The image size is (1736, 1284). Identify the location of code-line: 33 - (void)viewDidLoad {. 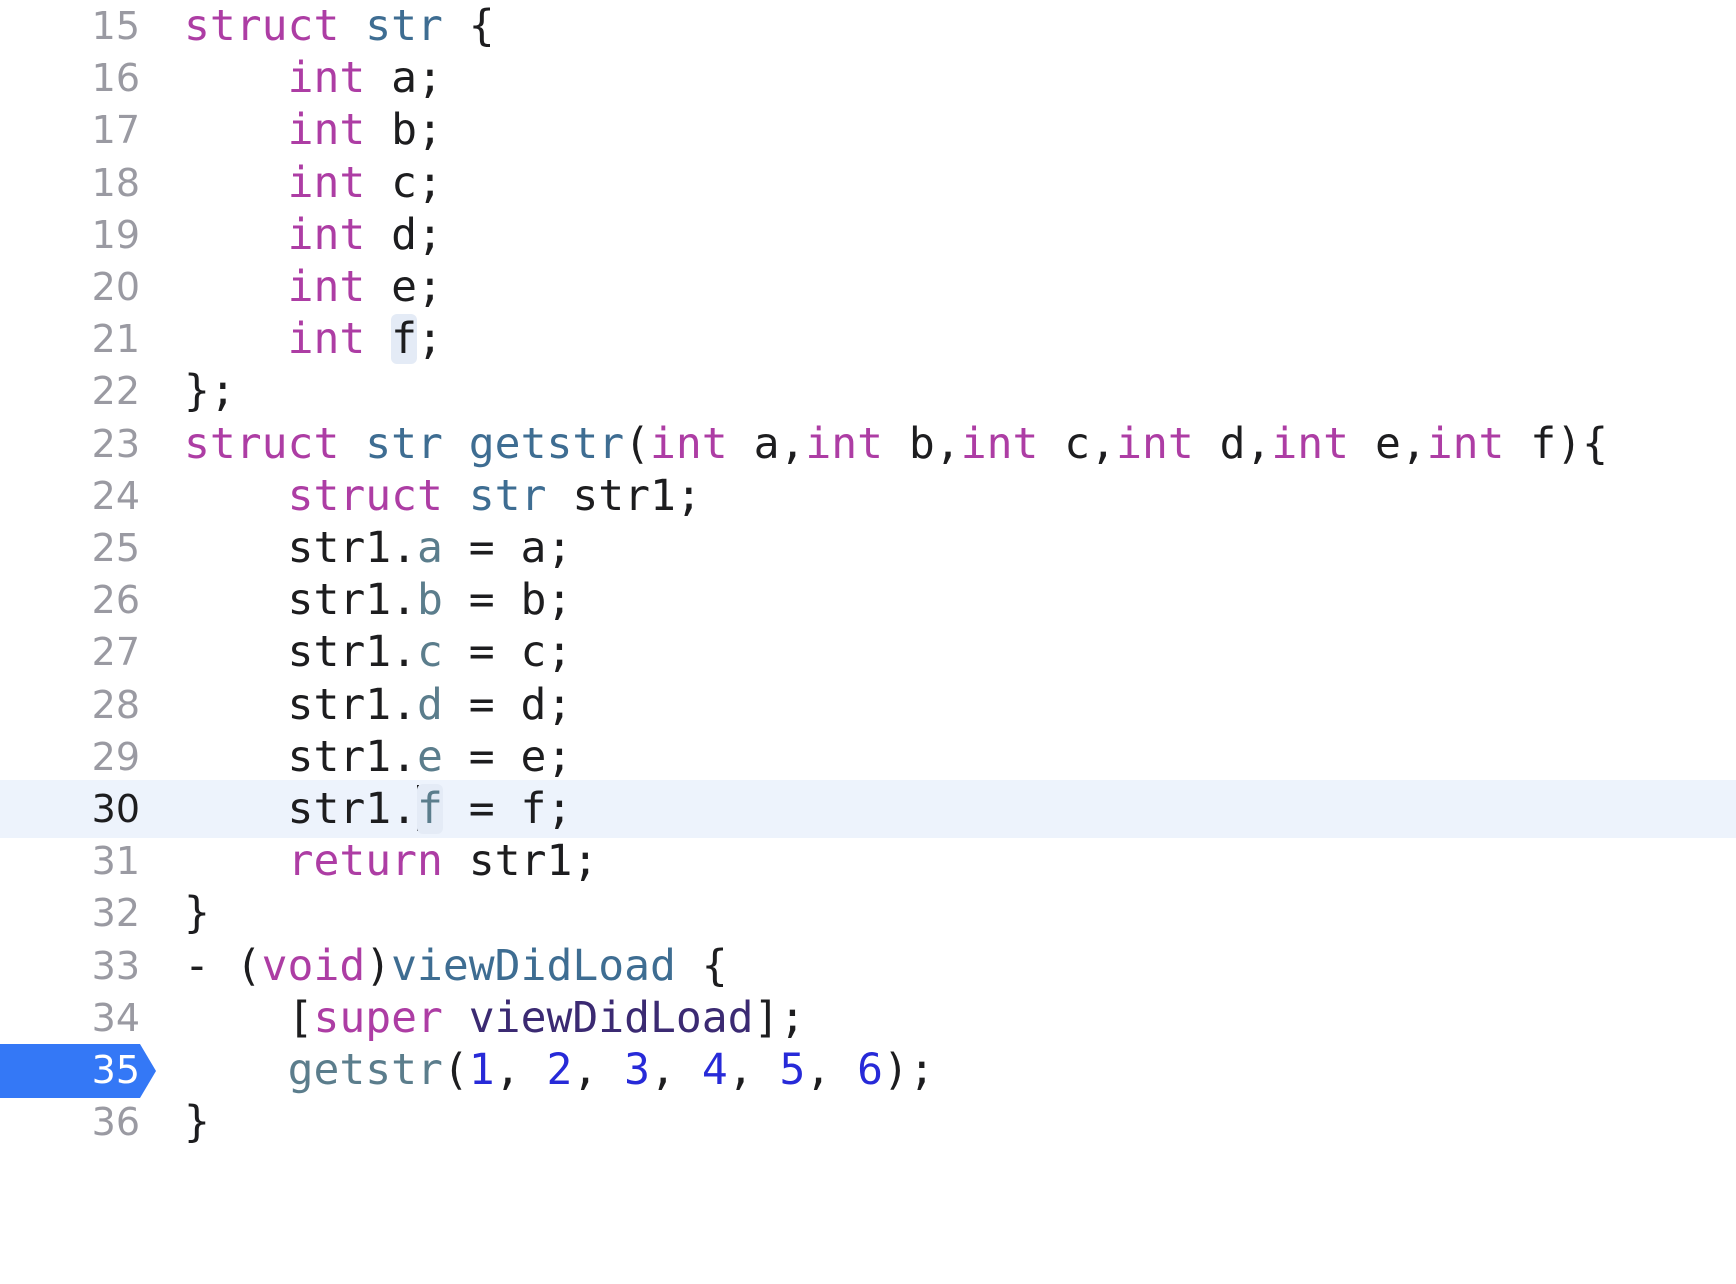
(868, 966).